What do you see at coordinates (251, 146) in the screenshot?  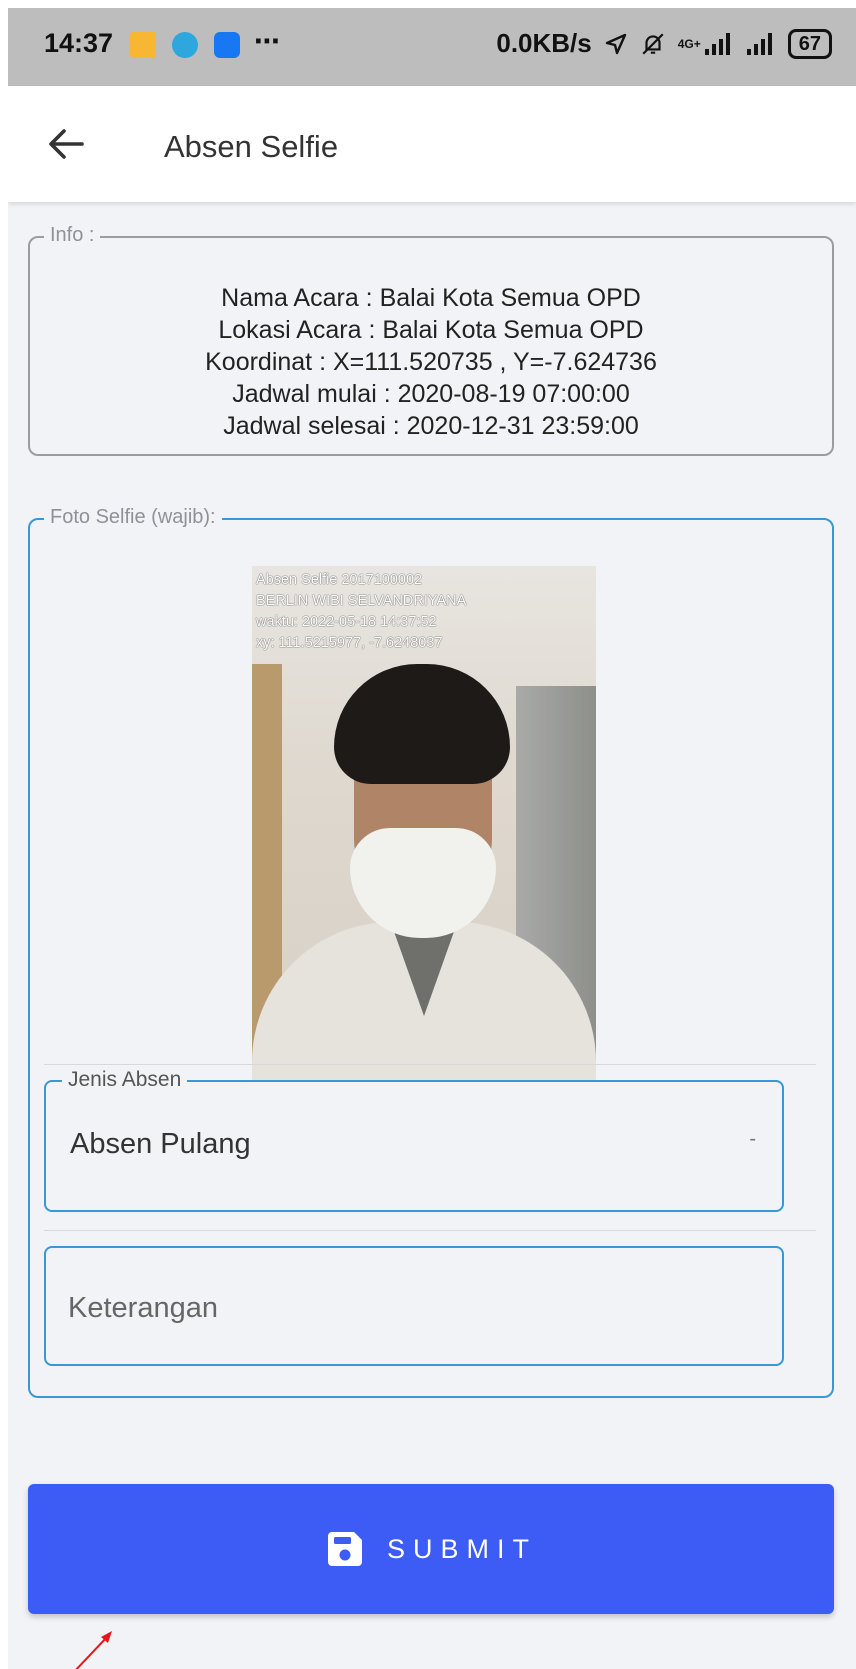 I see `page-title: Absen Selfie` at bounding box center [251, 146].